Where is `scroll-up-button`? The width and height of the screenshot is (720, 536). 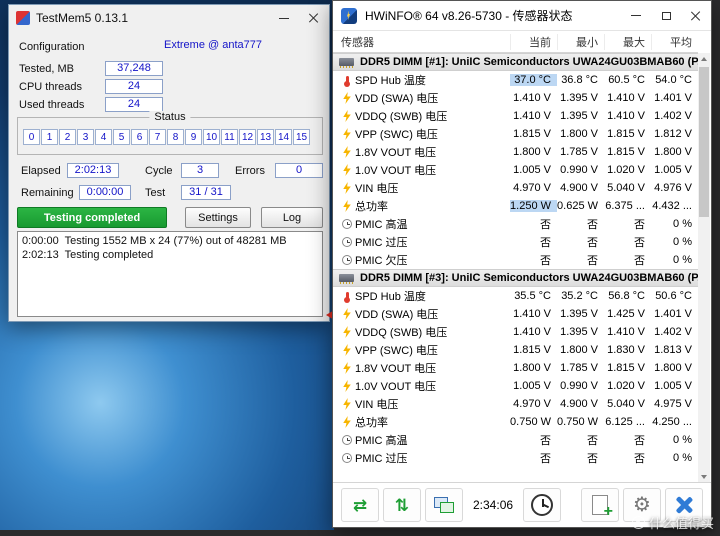 scroll-up-button is located at coordinates (704, 59).